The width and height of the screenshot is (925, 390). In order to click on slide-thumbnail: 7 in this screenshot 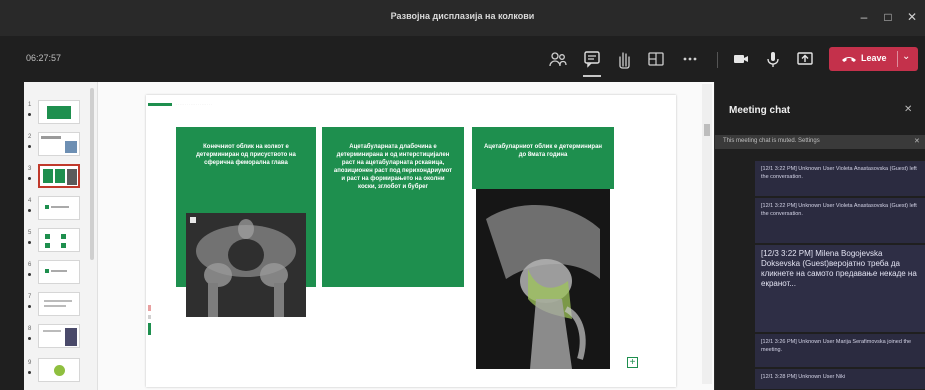, I will do `click(61, 304)`.